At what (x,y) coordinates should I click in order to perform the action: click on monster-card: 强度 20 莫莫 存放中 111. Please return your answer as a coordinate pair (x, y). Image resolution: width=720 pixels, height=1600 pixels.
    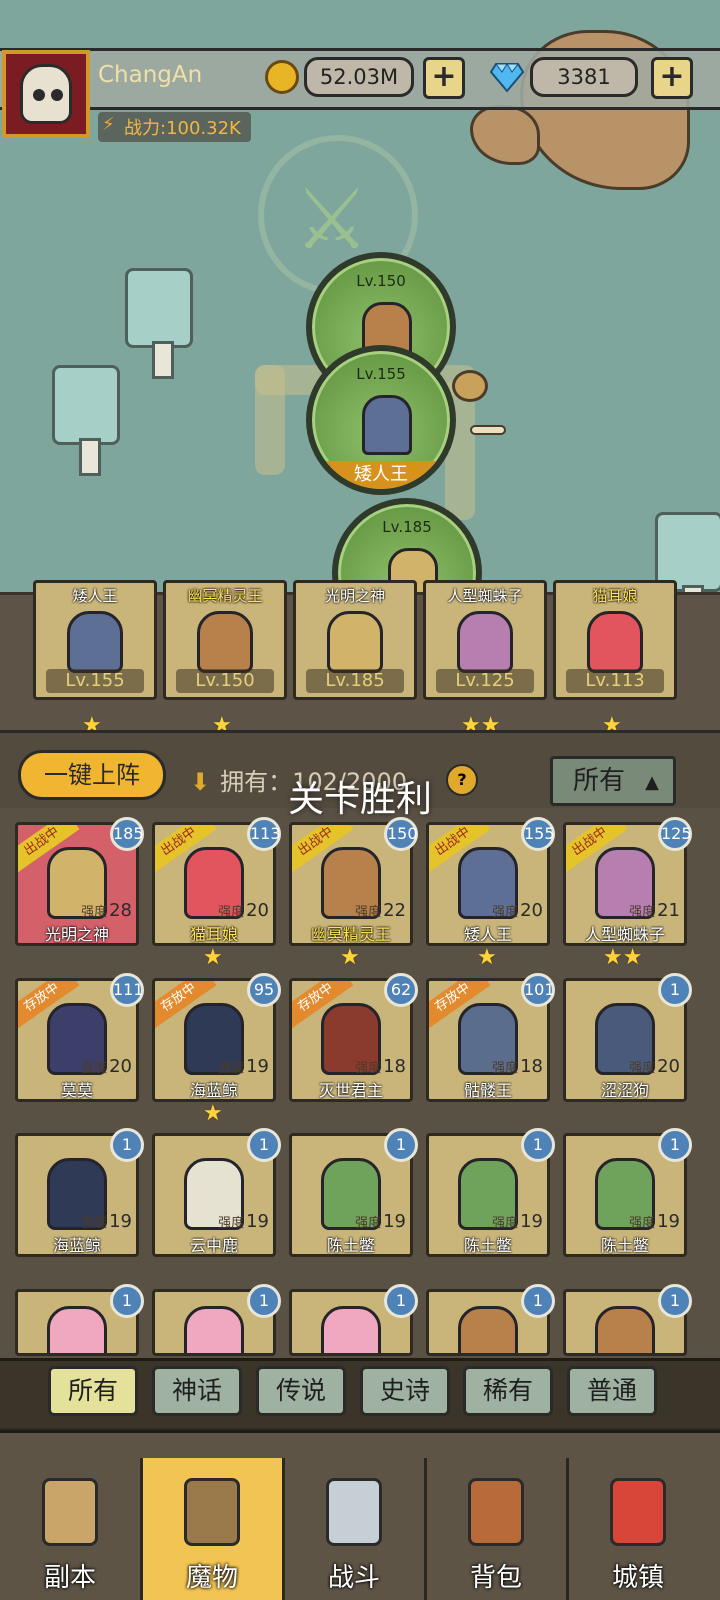
    Looking at the image, I should click on (79, 1037).